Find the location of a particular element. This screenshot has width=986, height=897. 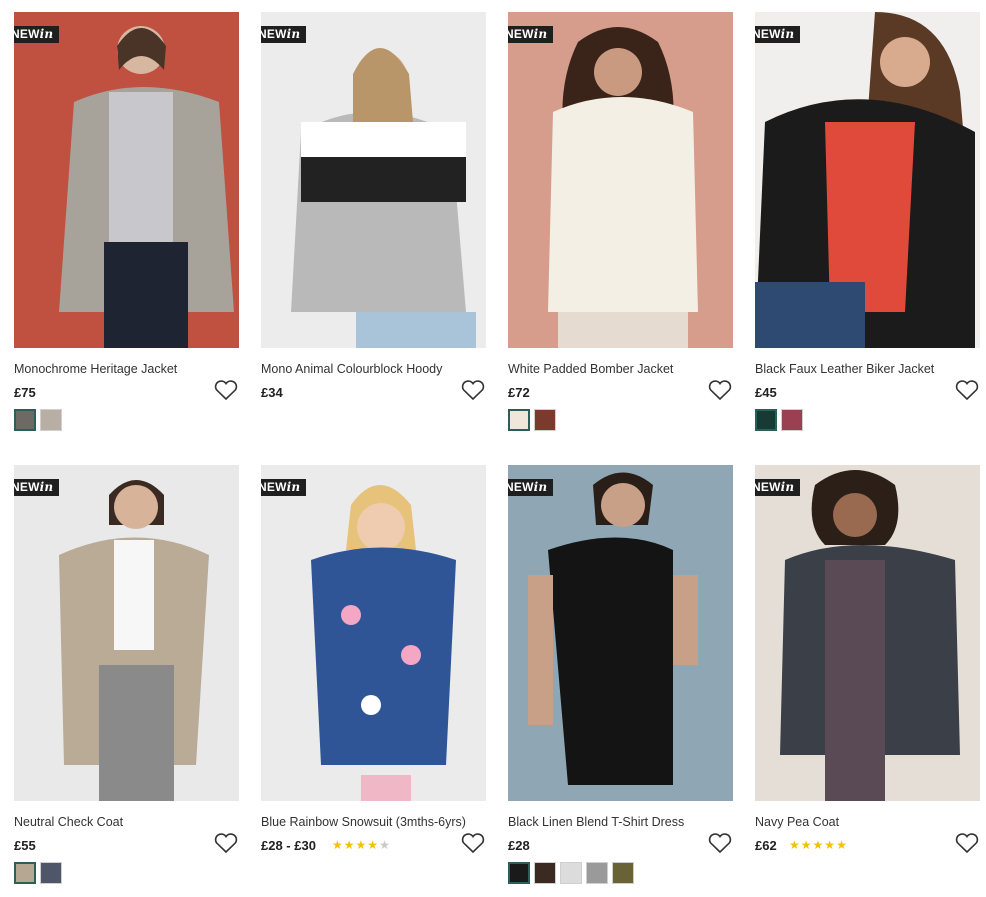

product-card: NEWin Navy Pea Coat £62 ★★★★★ is located at coordinates (867, 659).